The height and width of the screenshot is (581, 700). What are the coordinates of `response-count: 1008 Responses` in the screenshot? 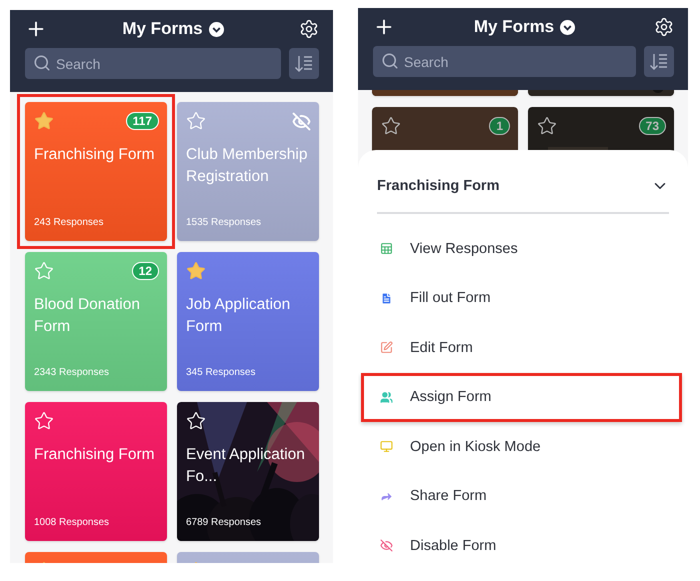 It's located at (71, 523).